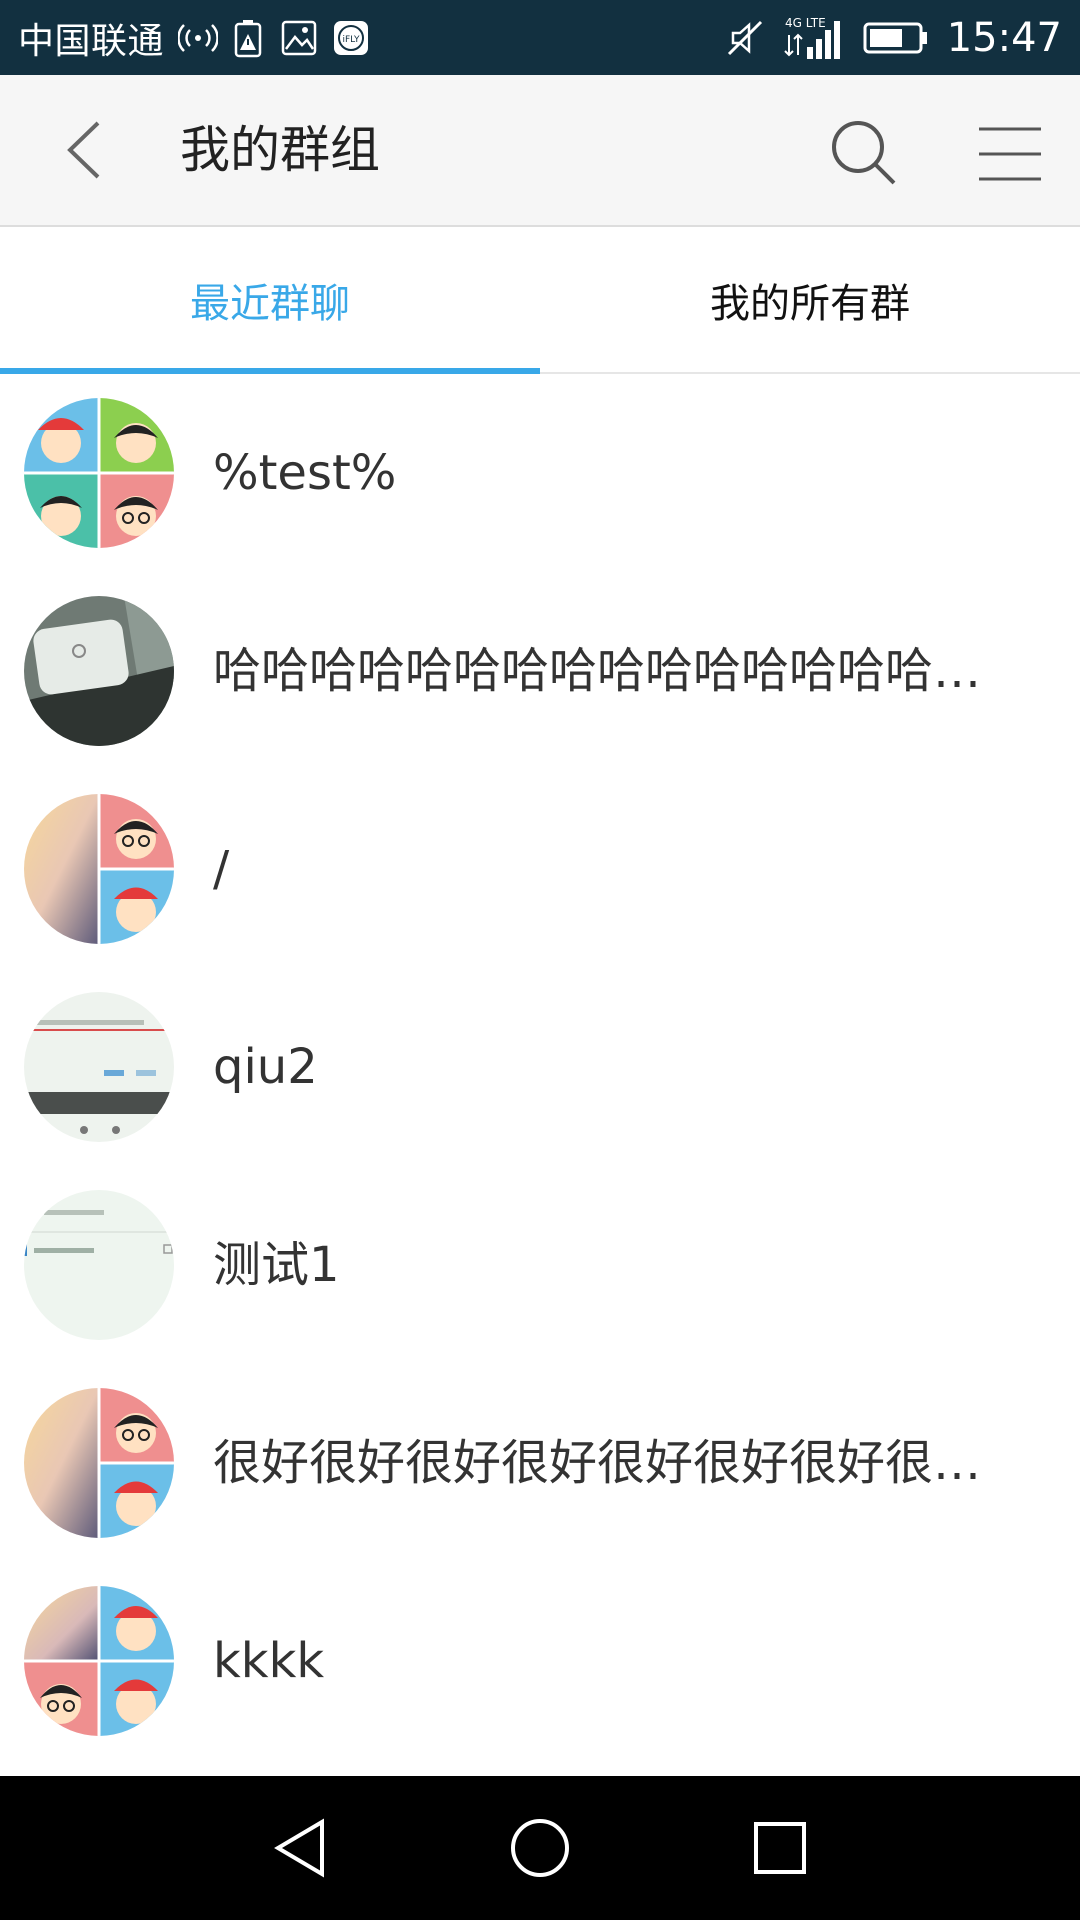  Describe the element at coordinates (540, 151) in the screenshot. I see `app-bar: 我的群组` at that location.